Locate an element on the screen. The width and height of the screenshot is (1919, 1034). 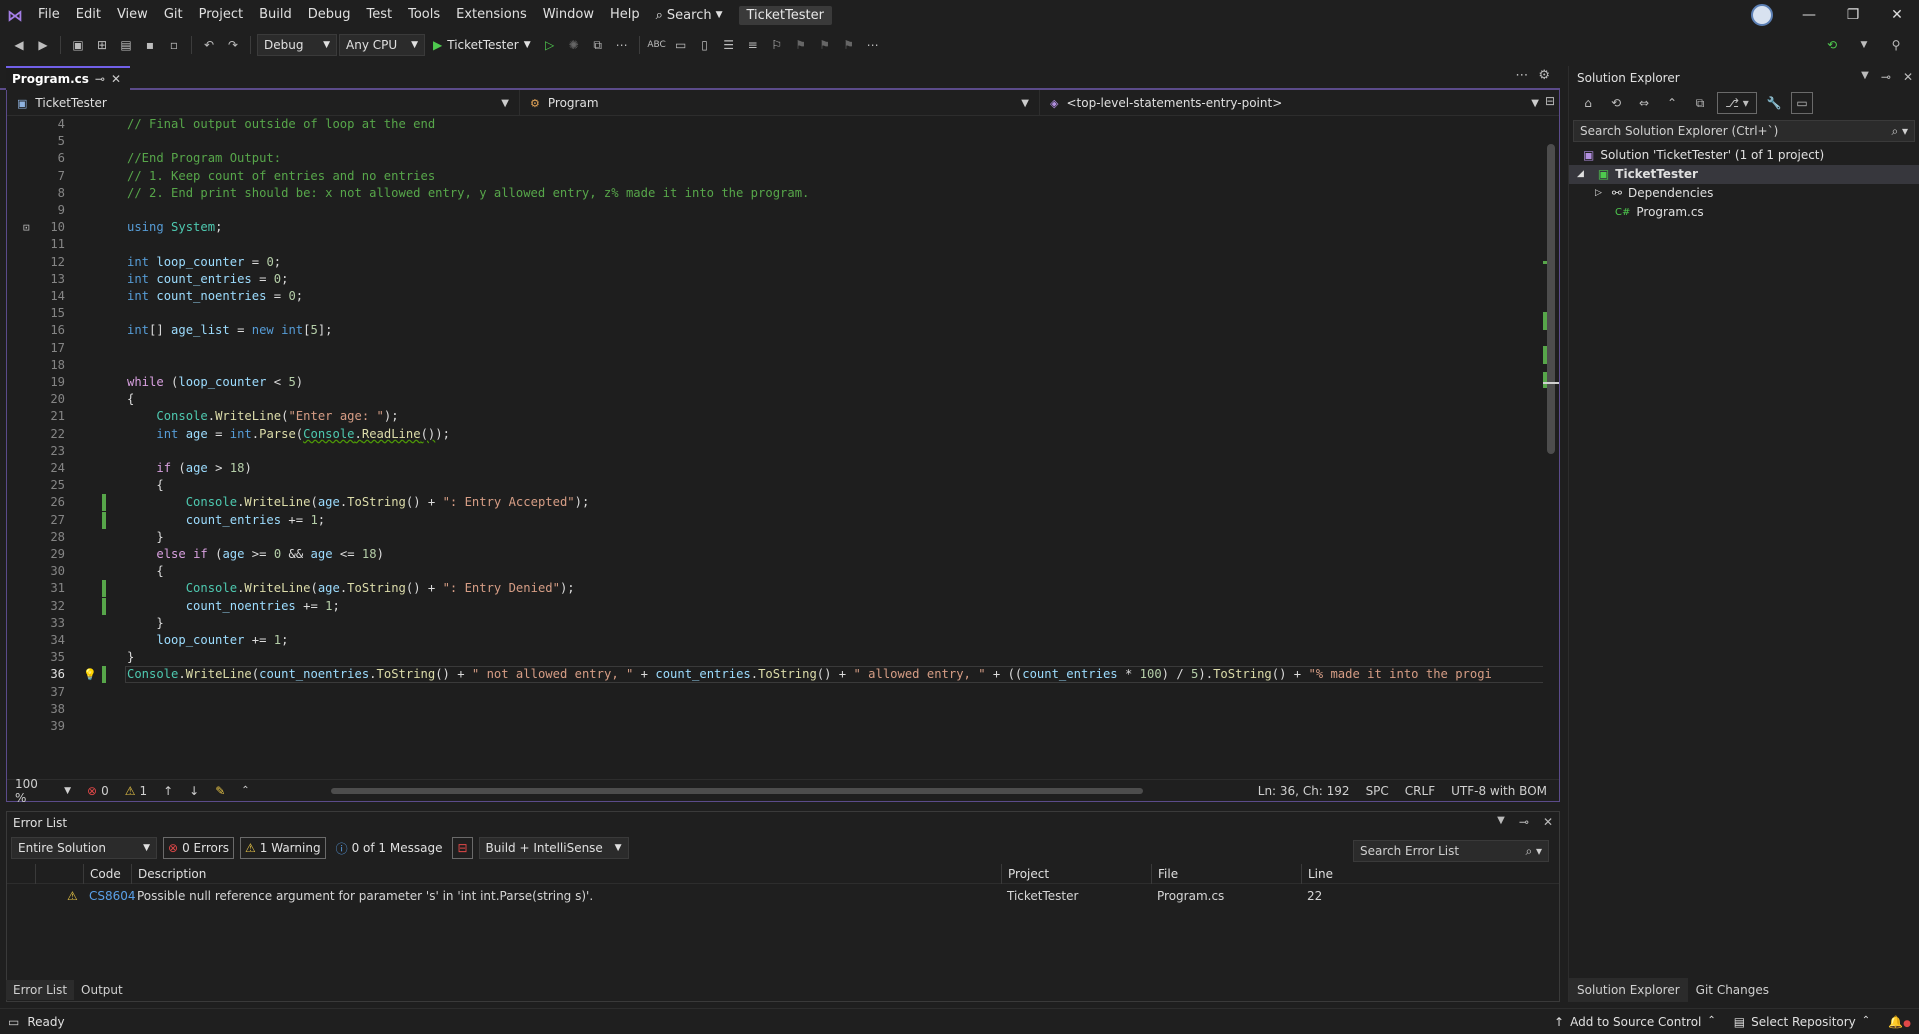
code-line: 20 { is located at coordinates (775, 399).